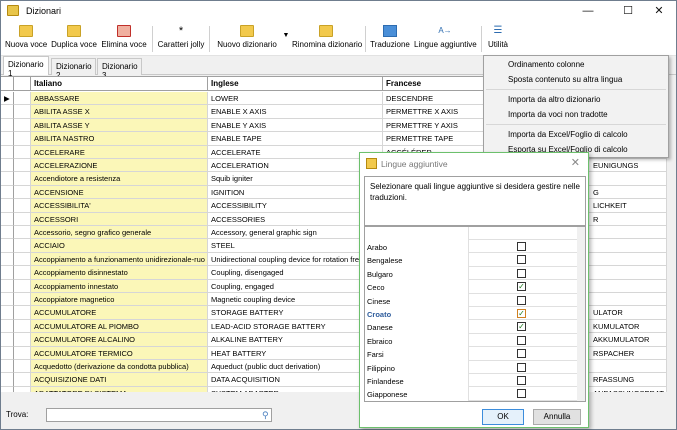 Image resolution: width=677 pixels, height=430 pixels. Describe the element at coordinates (588, 11) in the screenshot. I see `minimize-button: —` at that location.